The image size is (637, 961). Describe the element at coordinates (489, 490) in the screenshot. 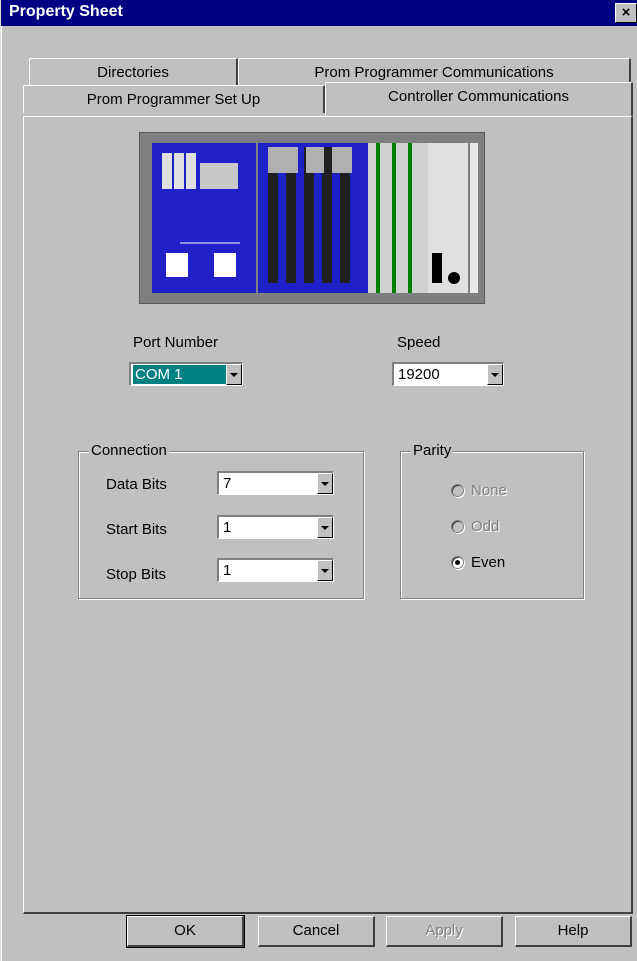

I see `parity-none-label: None` at that location.